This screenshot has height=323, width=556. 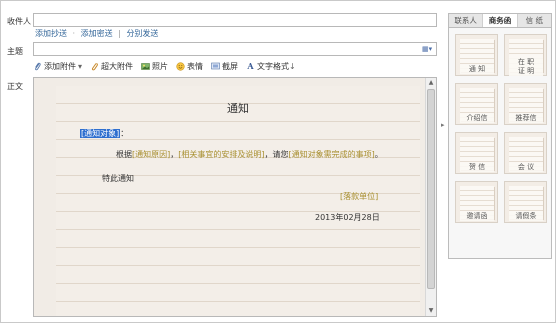 I want to click on template-label: 会 议, so click(x=526, y=167).